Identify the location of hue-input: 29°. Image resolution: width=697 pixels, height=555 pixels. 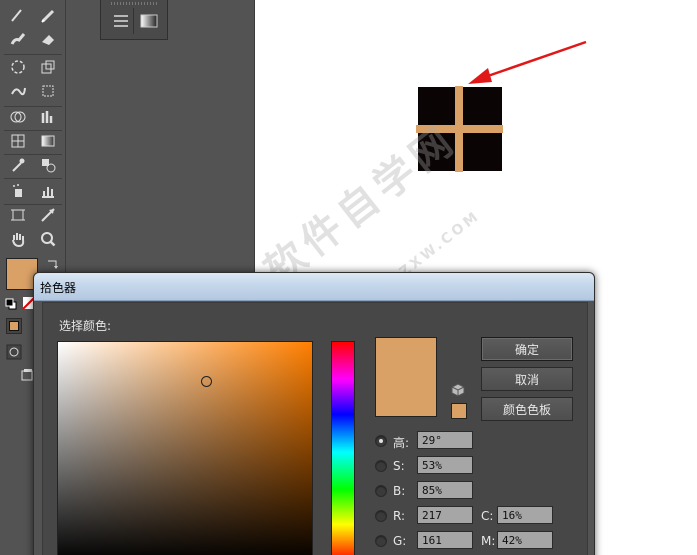
(445, 440).